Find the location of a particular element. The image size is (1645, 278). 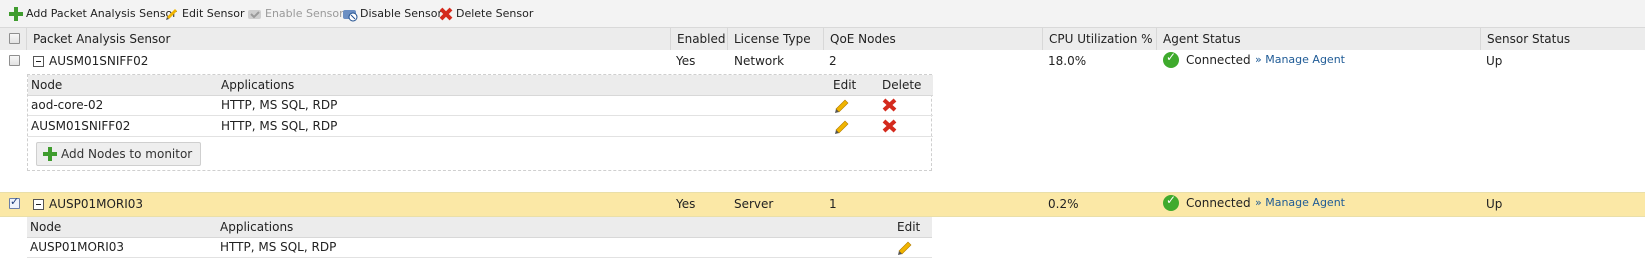

header-agent: Agent Status is located at coordinates (1318, 39).